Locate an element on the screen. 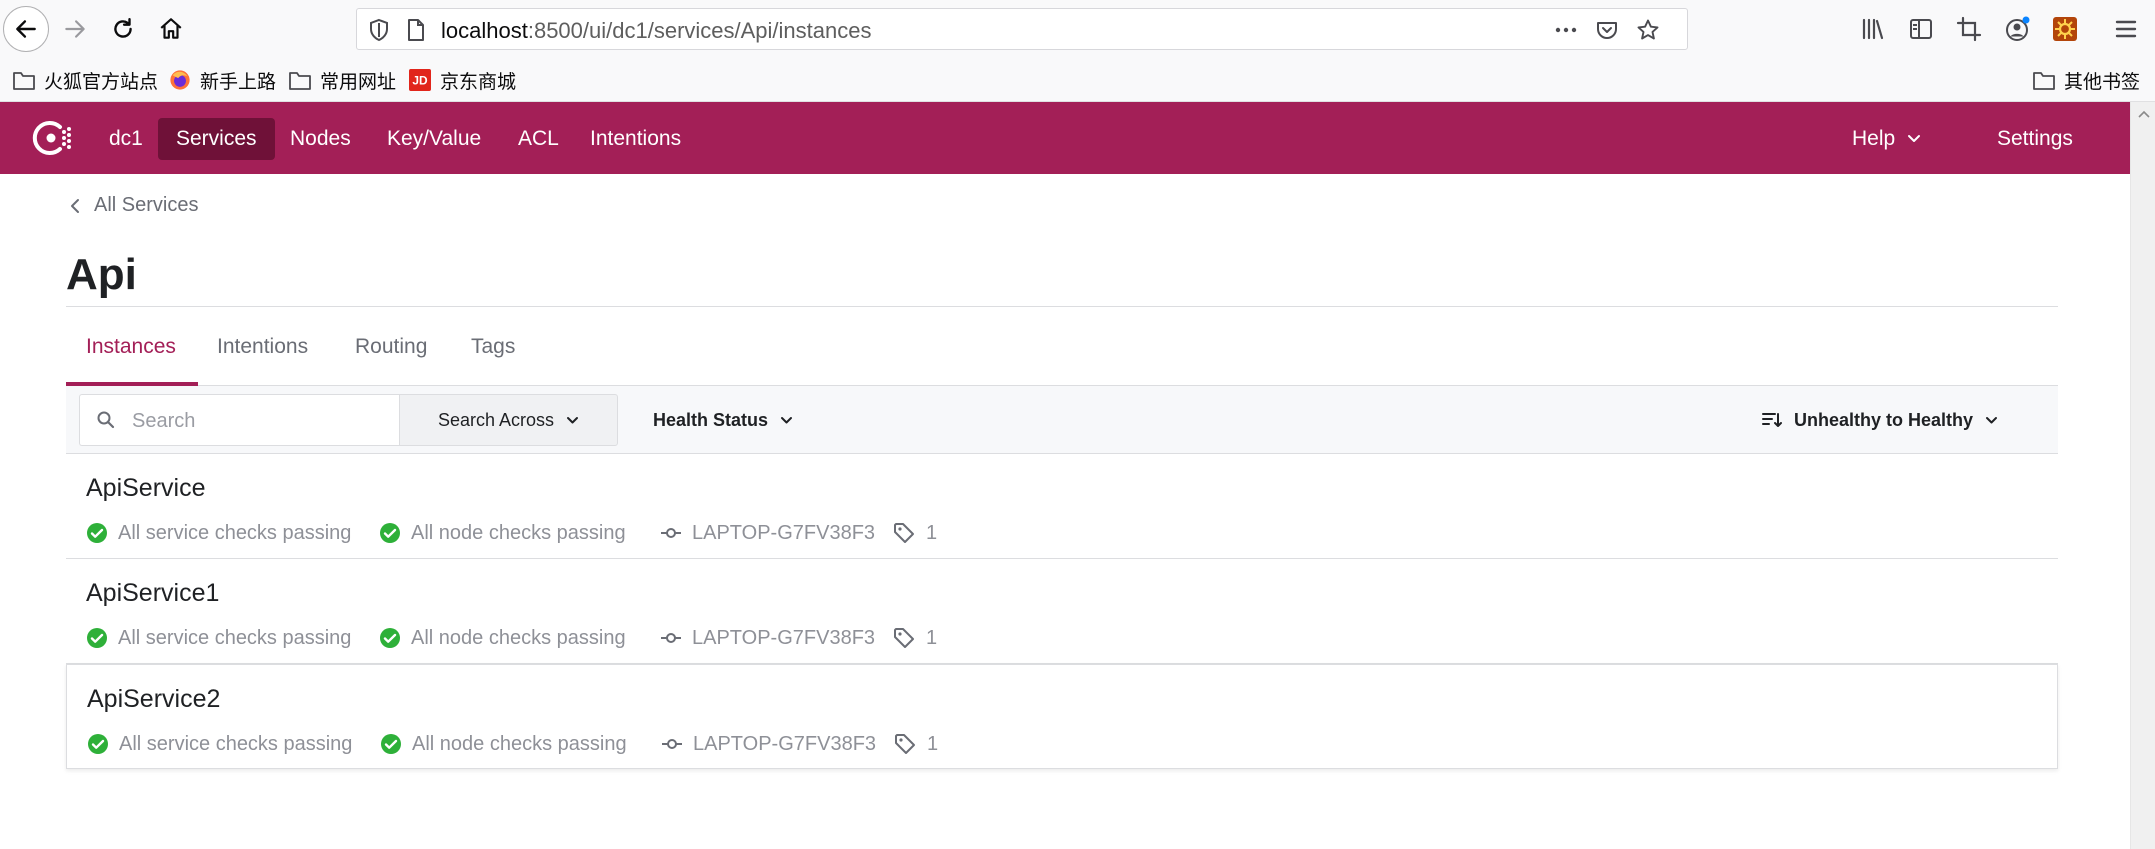  back-button is located at coordinates (26, 29).